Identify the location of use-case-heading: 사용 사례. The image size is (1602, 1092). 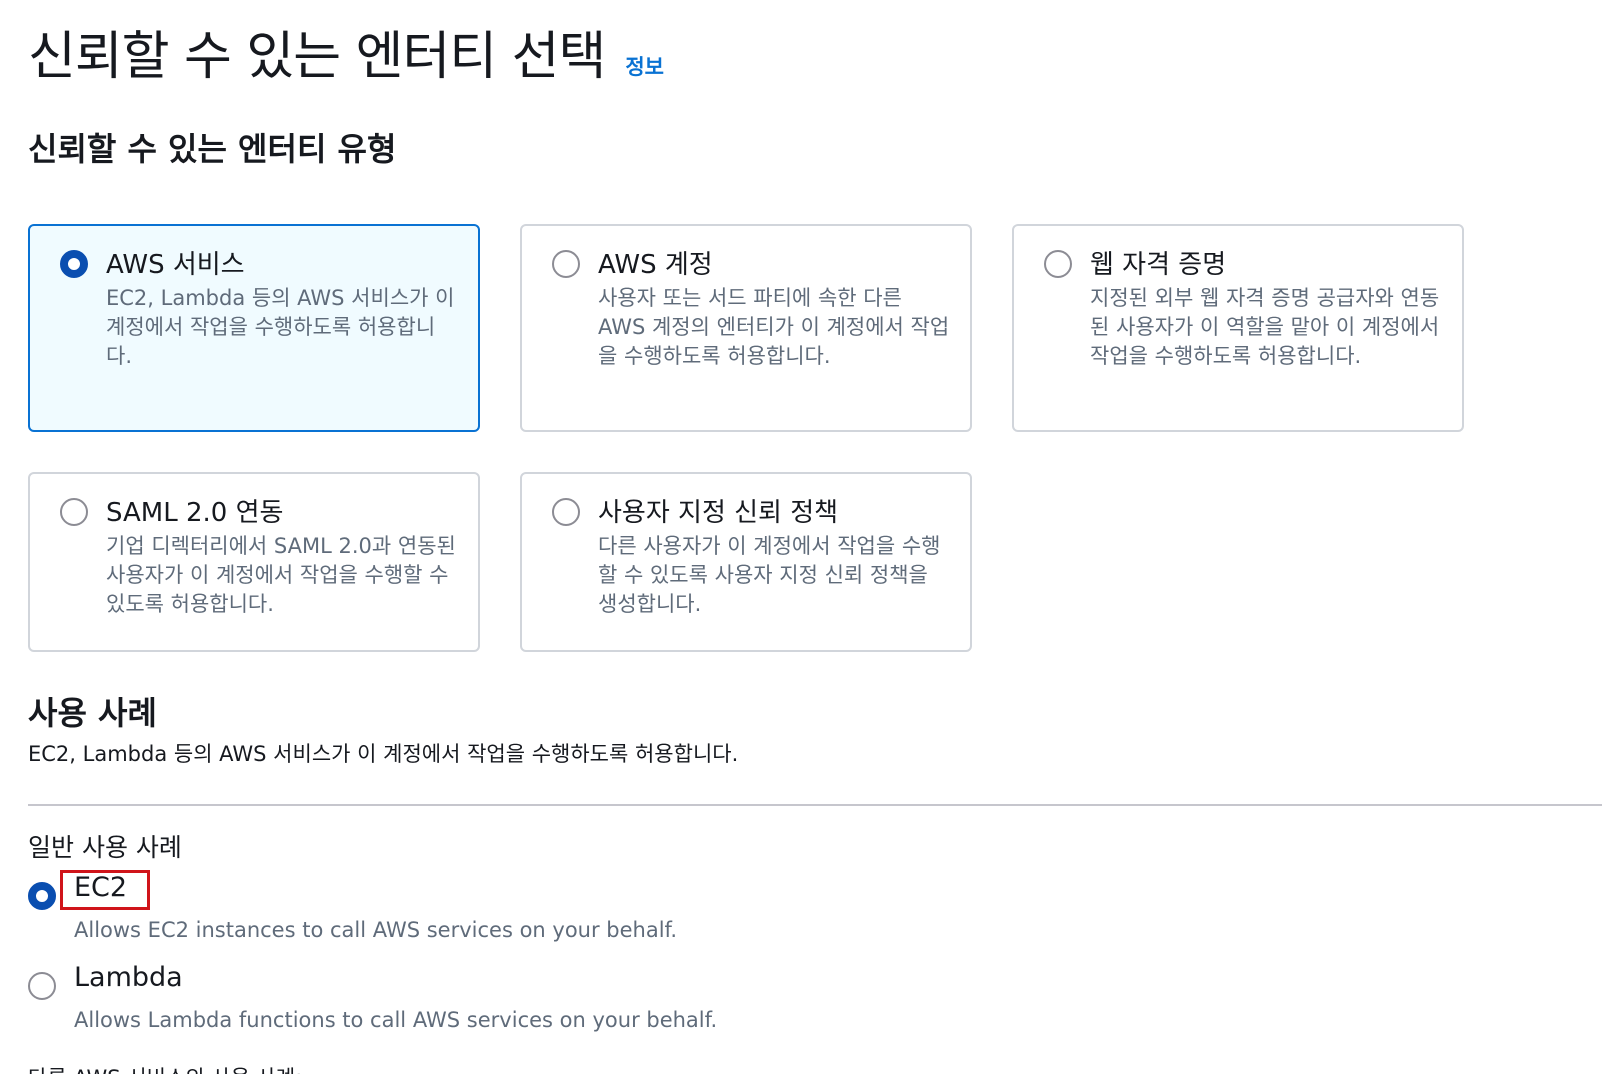
(92, 713).